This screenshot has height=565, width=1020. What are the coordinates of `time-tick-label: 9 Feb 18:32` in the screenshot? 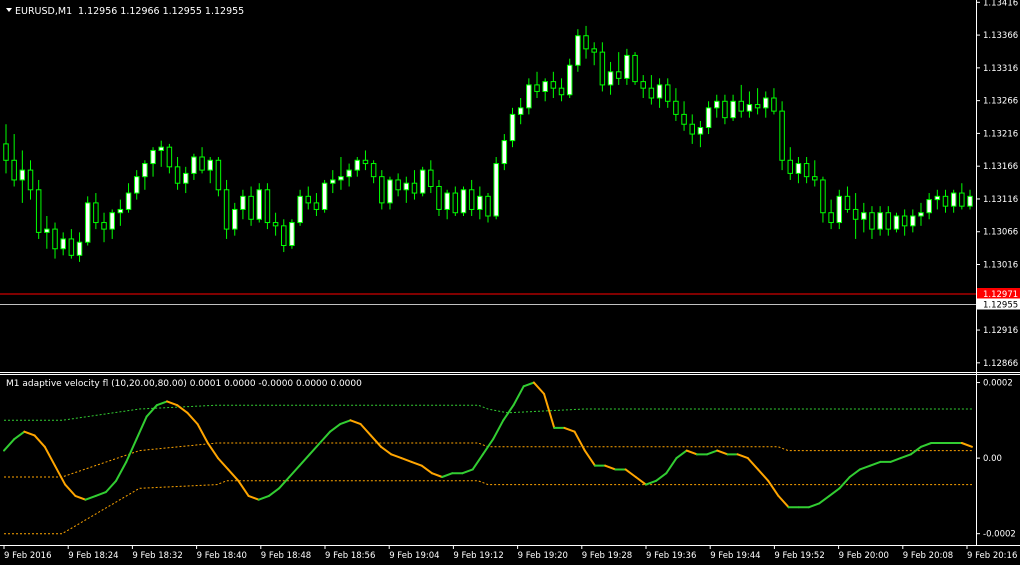 It's located at (157, 556).